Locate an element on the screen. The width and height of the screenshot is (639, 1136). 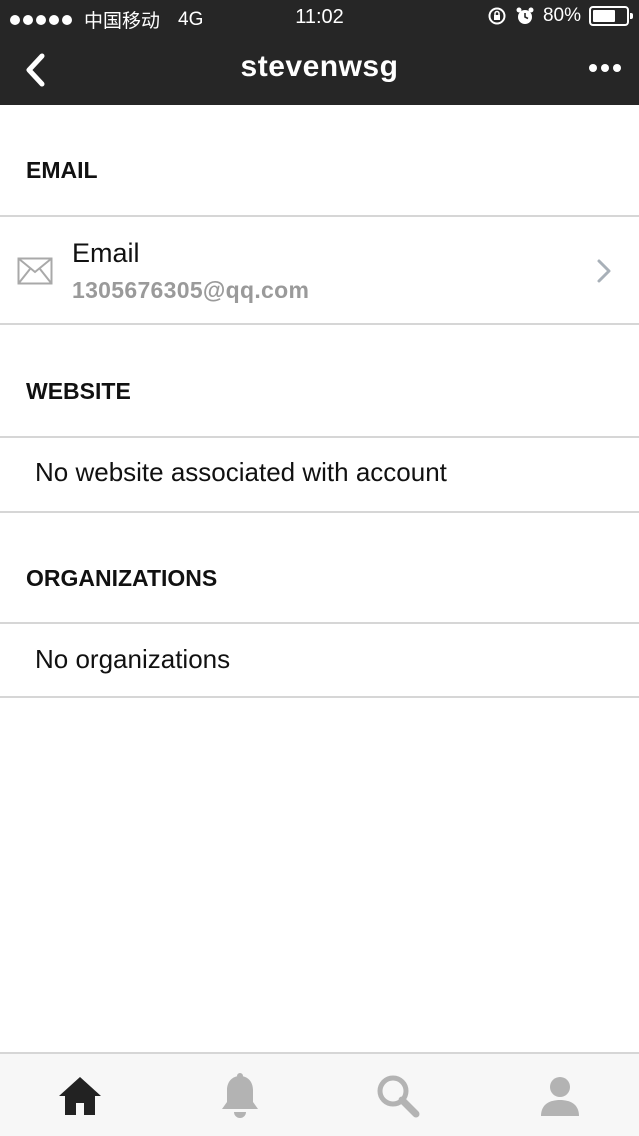
tab-profile is located at coordinates (560, 1096).